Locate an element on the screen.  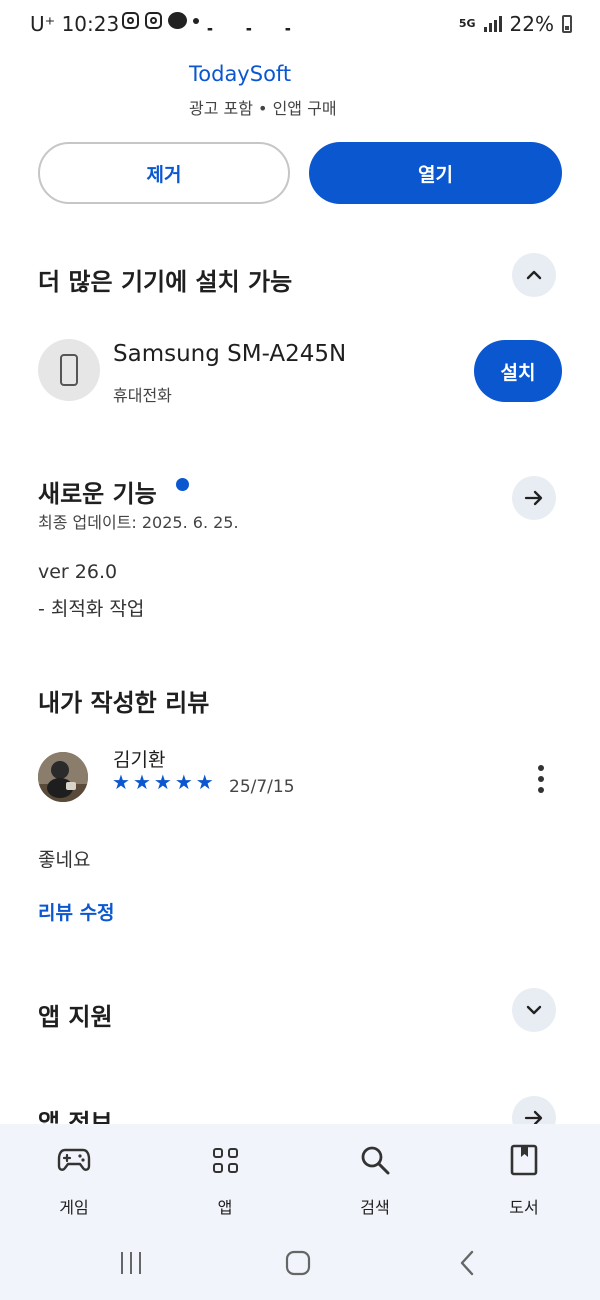
release-notes: - 최적화 작업 is located at coordinates (91, 609).